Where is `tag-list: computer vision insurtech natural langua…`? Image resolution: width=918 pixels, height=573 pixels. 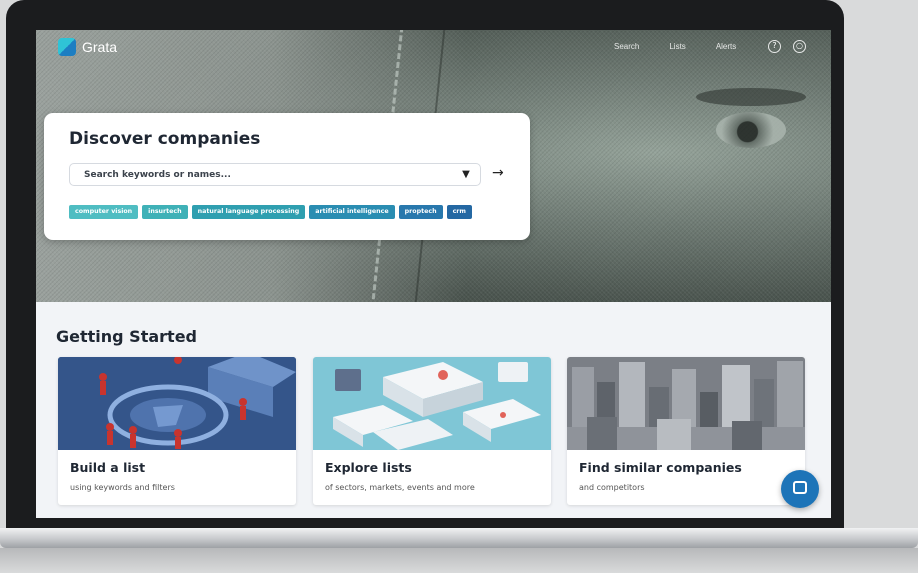
tag-list: computer vision insurtech natural langua… is located at coordinates (270, 212).